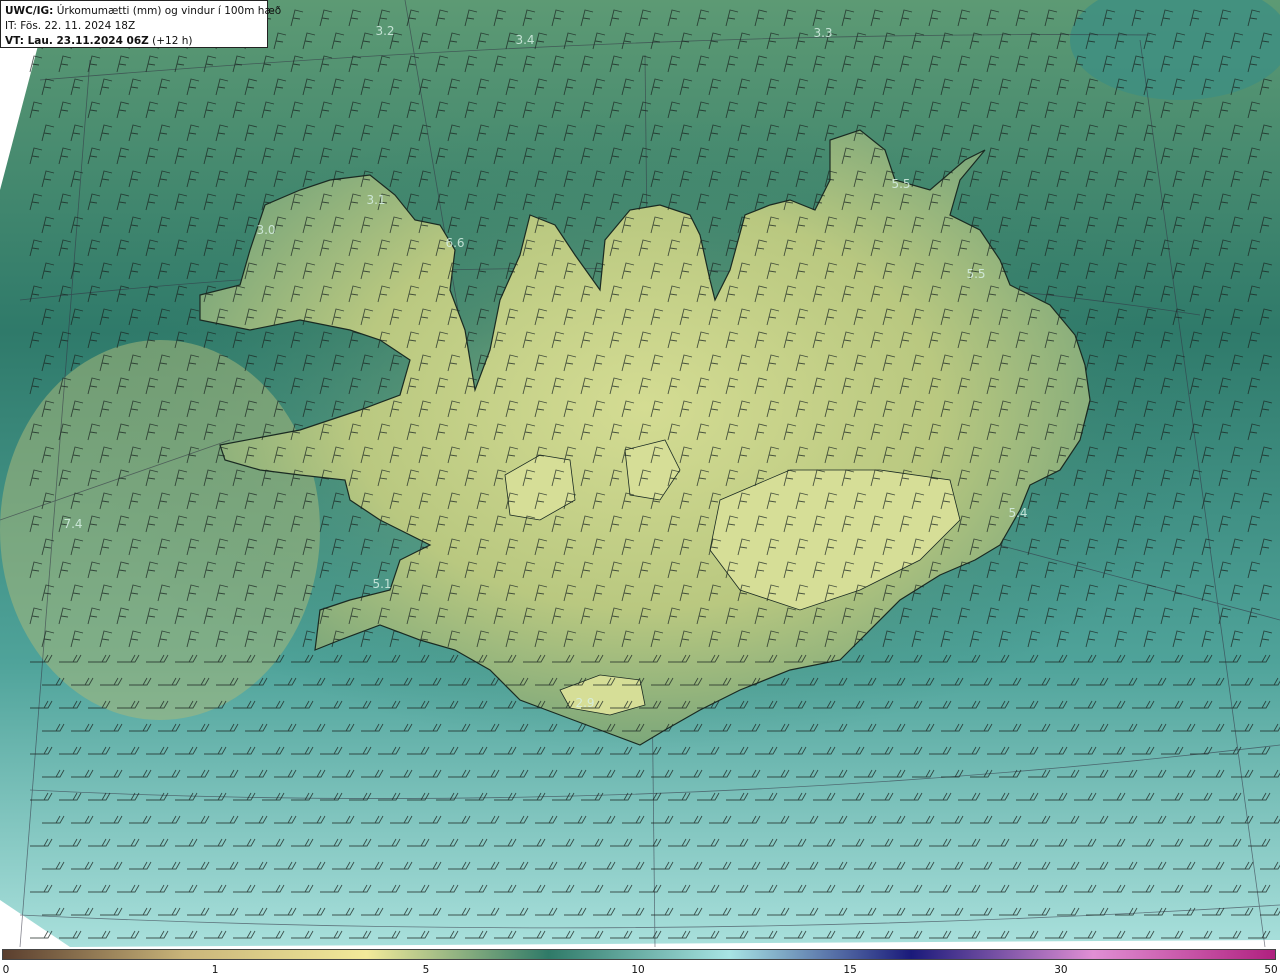  What do you see at coordinates (29, 11) in the screenshot?
I see `model-label: UWC/IG:` at bounding box center [29, 11].